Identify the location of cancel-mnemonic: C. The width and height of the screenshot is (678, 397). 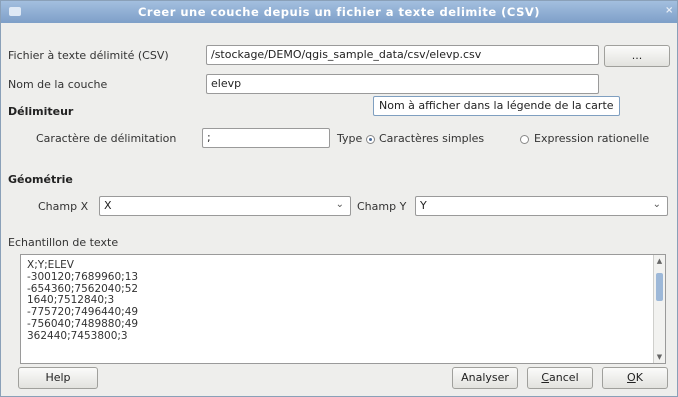
(545, 377).